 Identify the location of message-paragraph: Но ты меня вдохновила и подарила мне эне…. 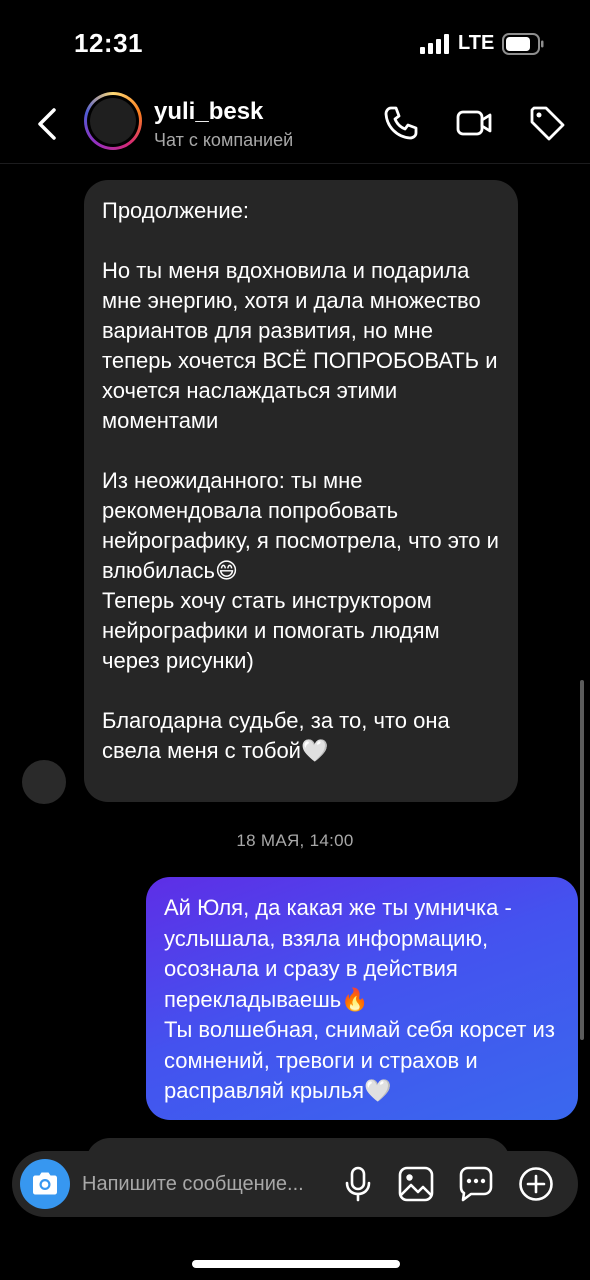
(303, 345).